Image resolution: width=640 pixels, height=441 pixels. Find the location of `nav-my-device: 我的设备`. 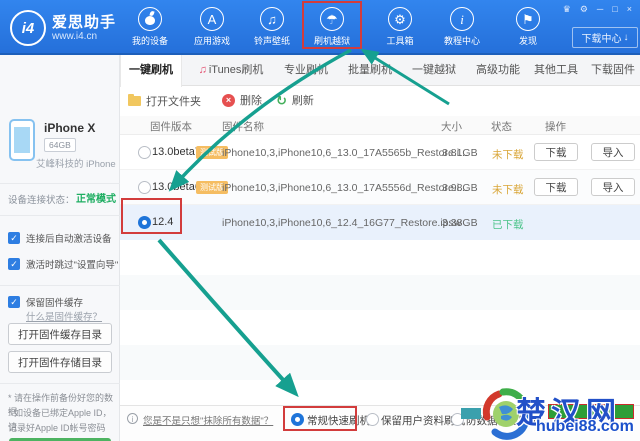

nav-my-device: 我的设备 is located at coordinates (150, 27).